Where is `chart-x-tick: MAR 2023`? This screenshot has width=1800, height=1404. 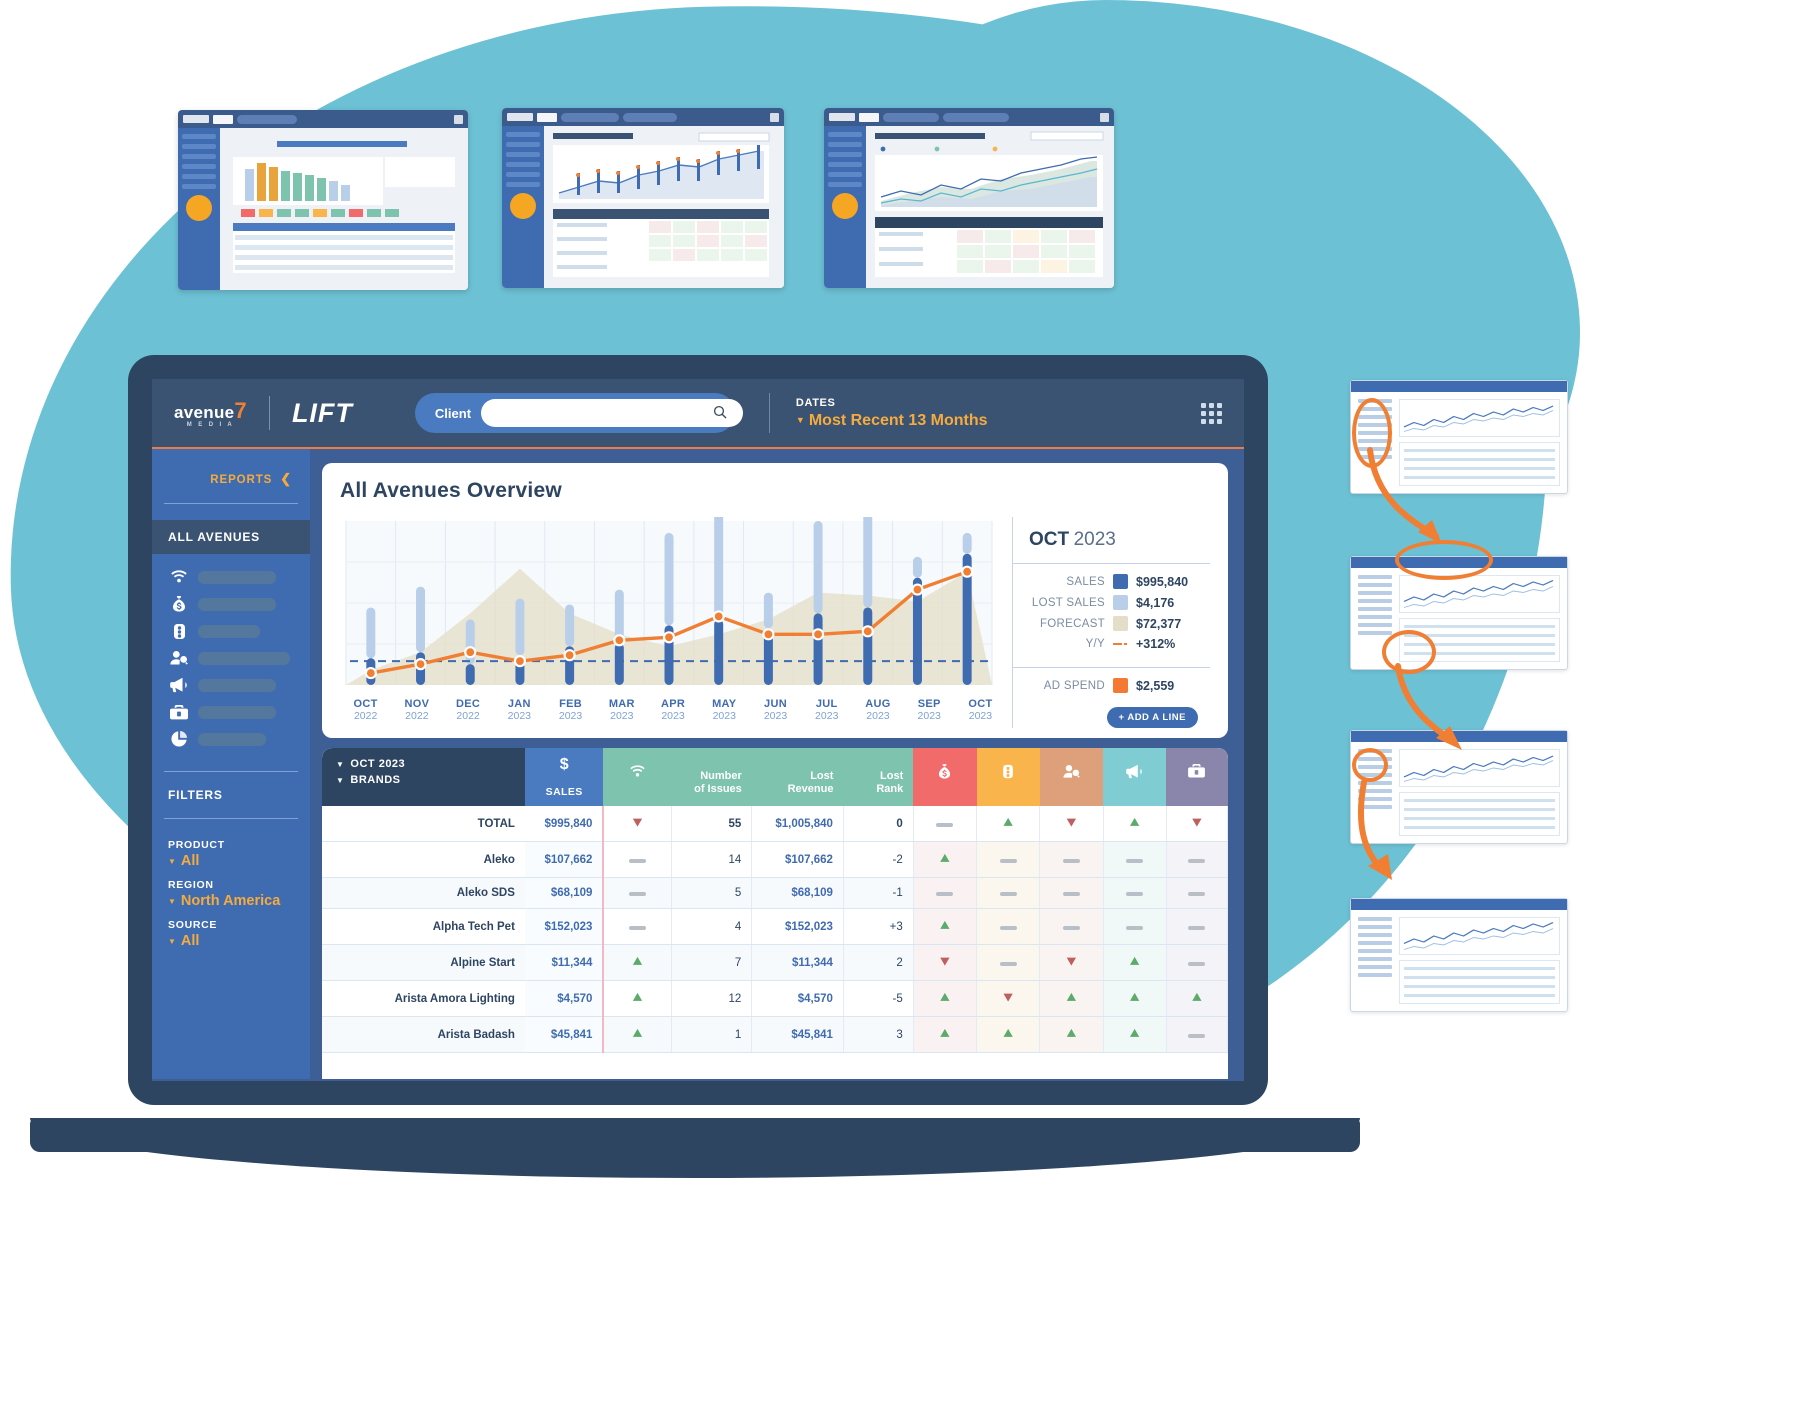
chart-x-tick: MAR 2023 is located at coordinates (621, 710).